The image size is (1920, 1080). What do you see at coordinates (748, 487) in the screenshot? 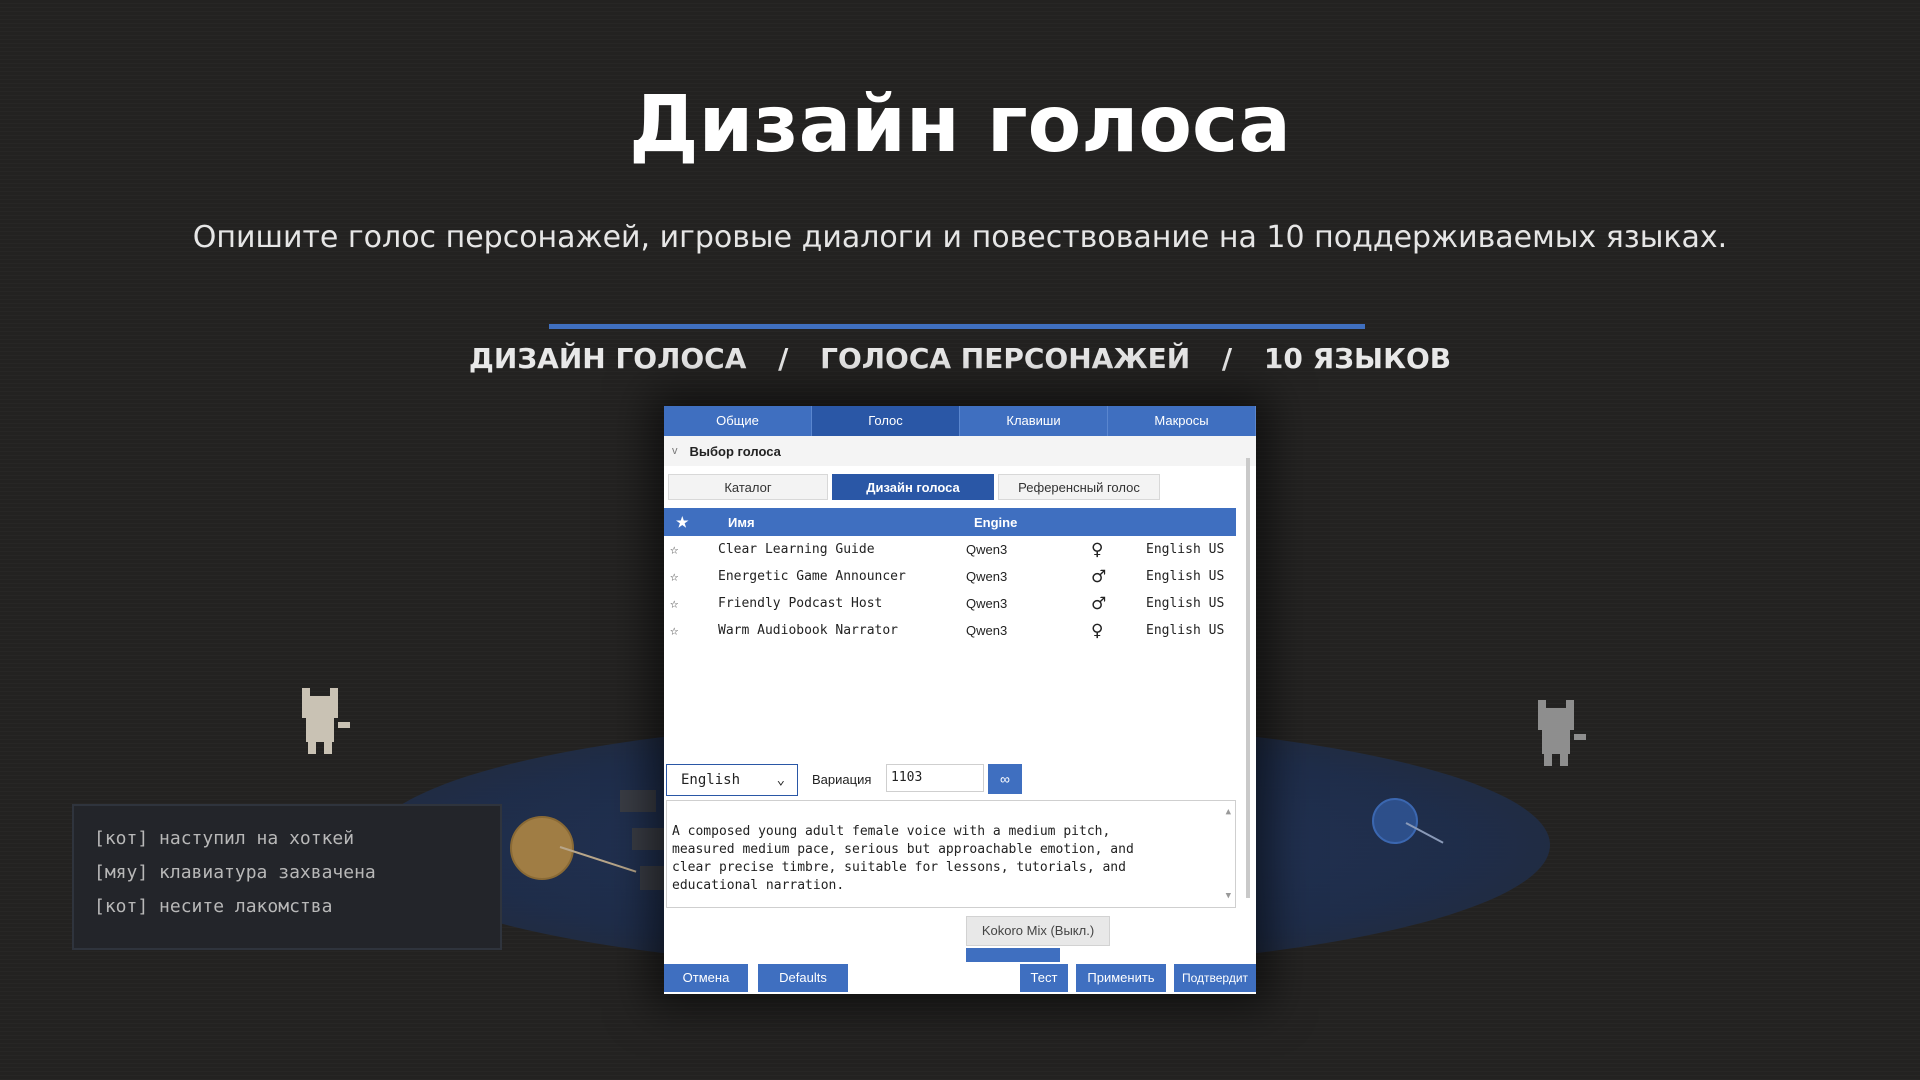
I see `subtab-catalog: Каталог` at bounding box center [748, 487].